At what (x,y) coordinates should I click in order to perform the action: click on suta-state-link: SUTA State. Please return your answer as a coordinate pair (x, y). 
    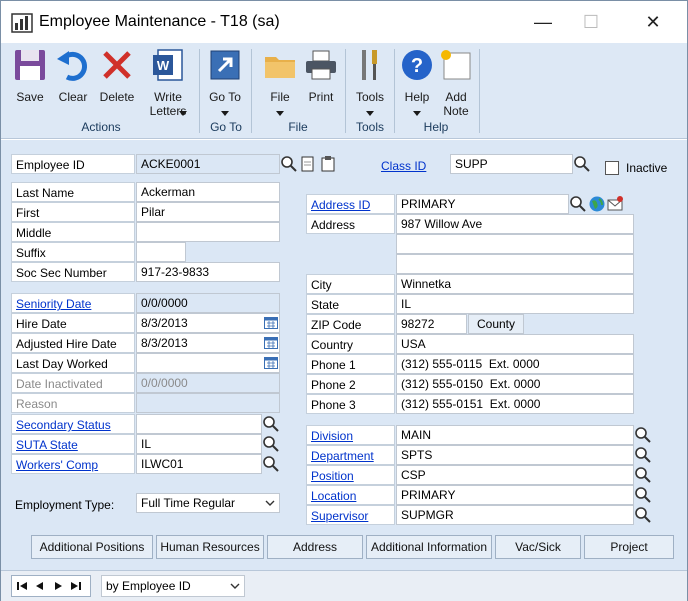
    Looking at the image, I should click on (73, 444).